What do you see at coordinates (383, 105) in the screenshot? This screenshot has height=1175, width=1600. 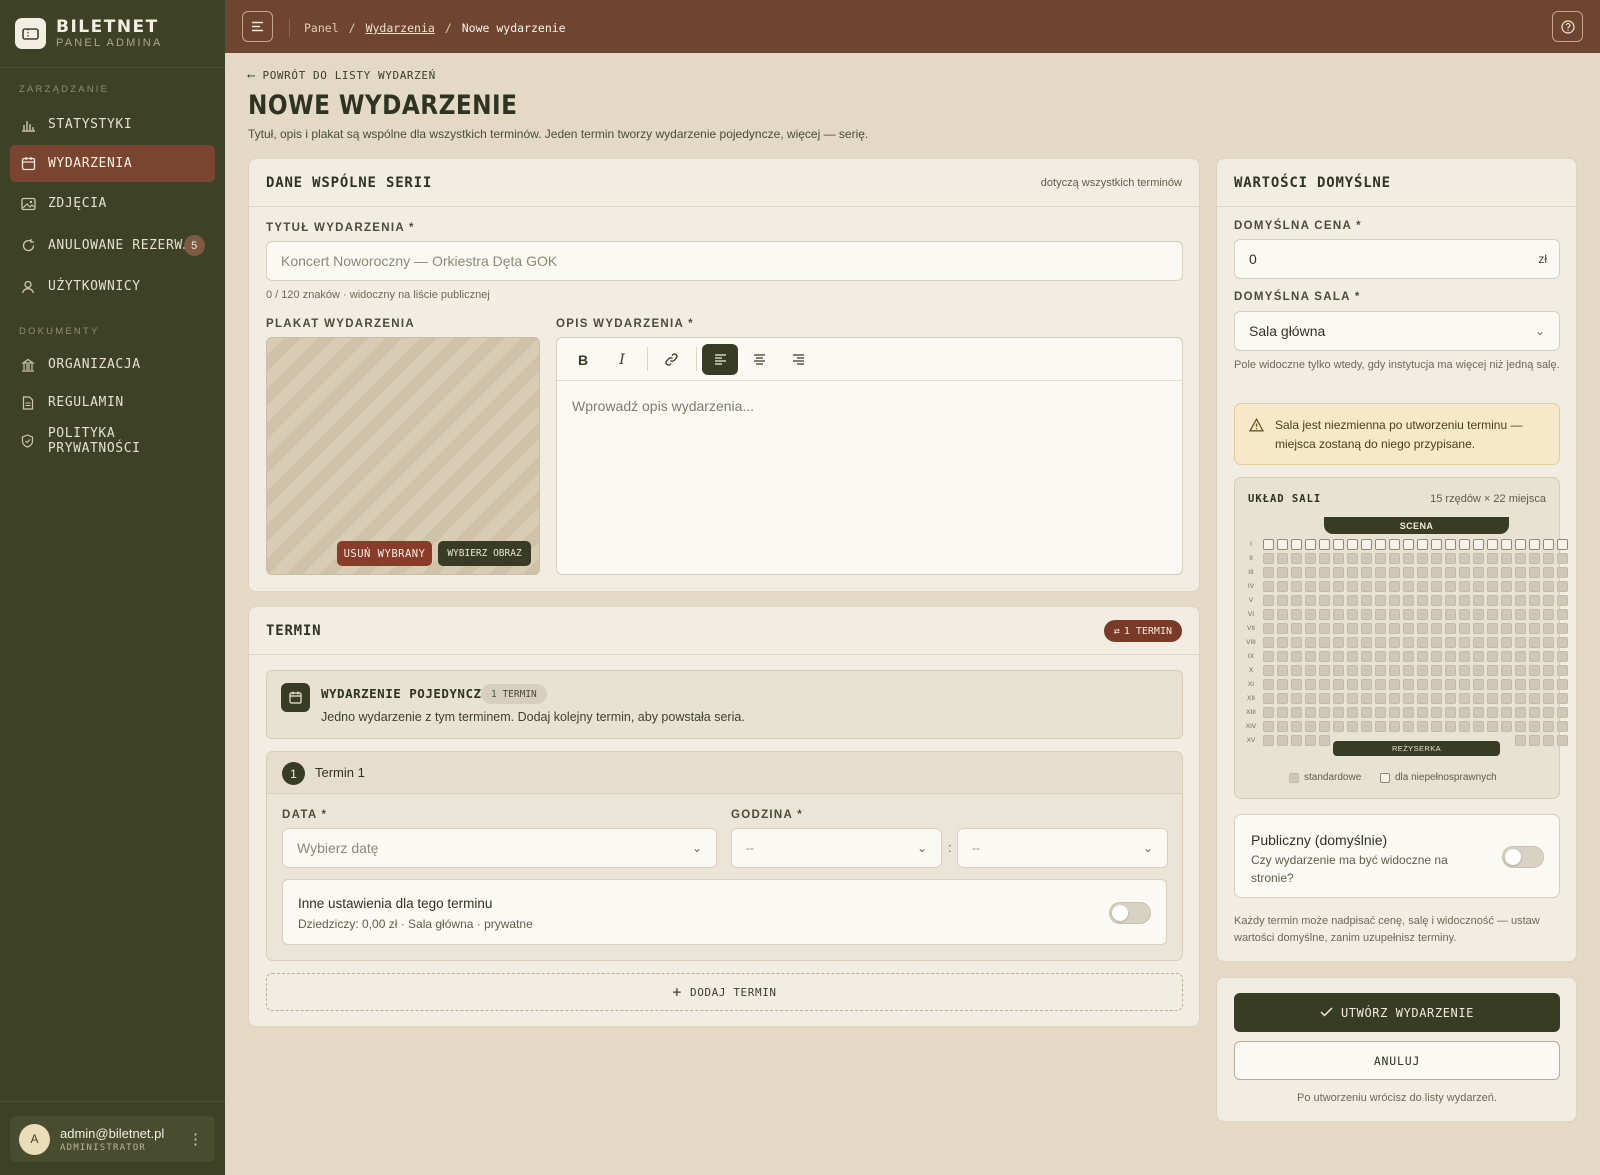 I see `page-title: NOWE WYDARZENIE` at bounding box center [383, 105].